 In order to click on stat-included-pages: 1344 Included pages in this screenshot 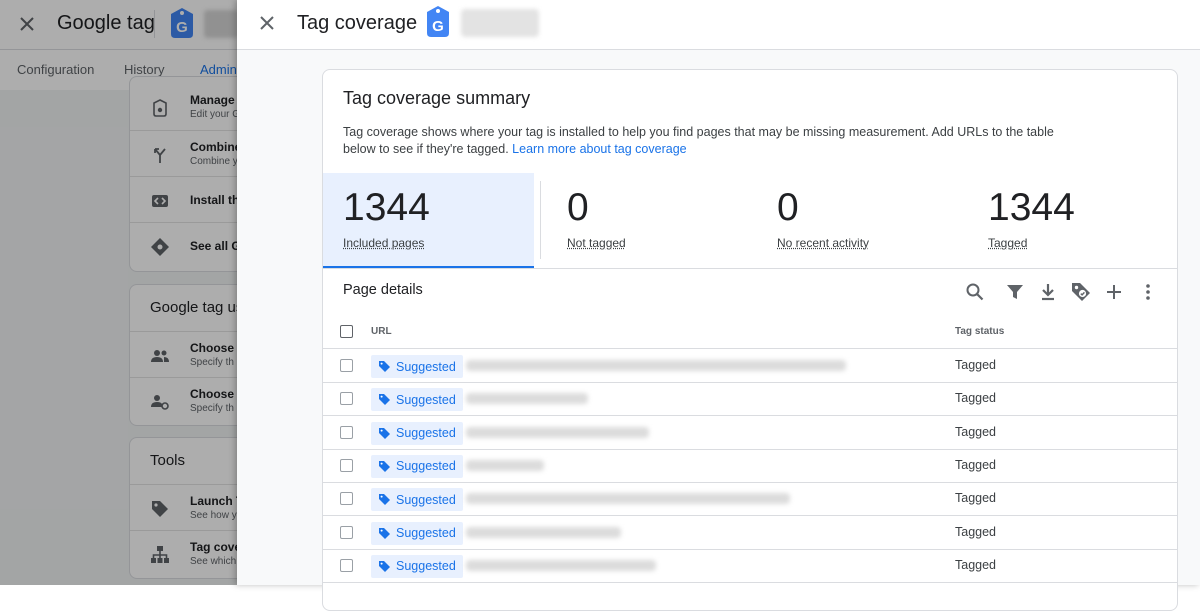, I will do `click(428, 220)`.